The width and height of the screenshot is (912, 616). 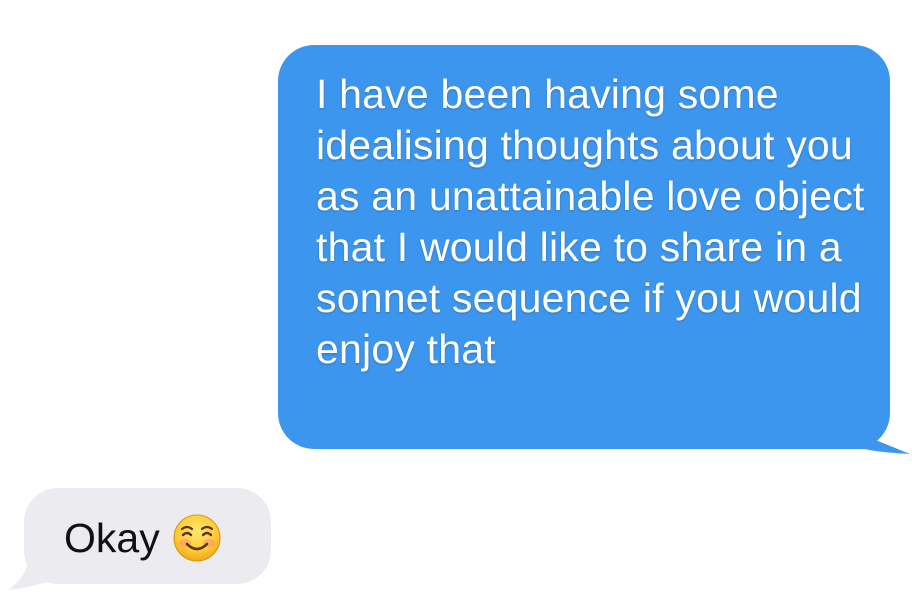 What do you see at coordinates (34, 576) in the screenshot?
I see `received-bubble-tail` at bounding box center [34, 576].